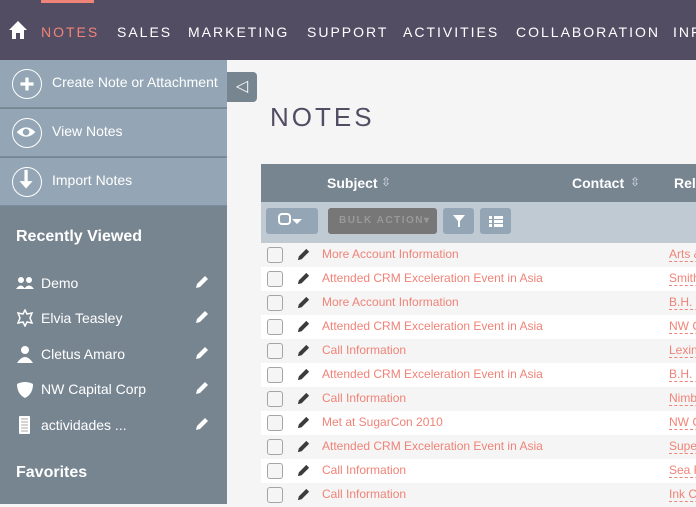 The image size is (696, 507). Describe the element at coordinates (685, 183) in the screenshot. I see `column-related: Rela` at that location.